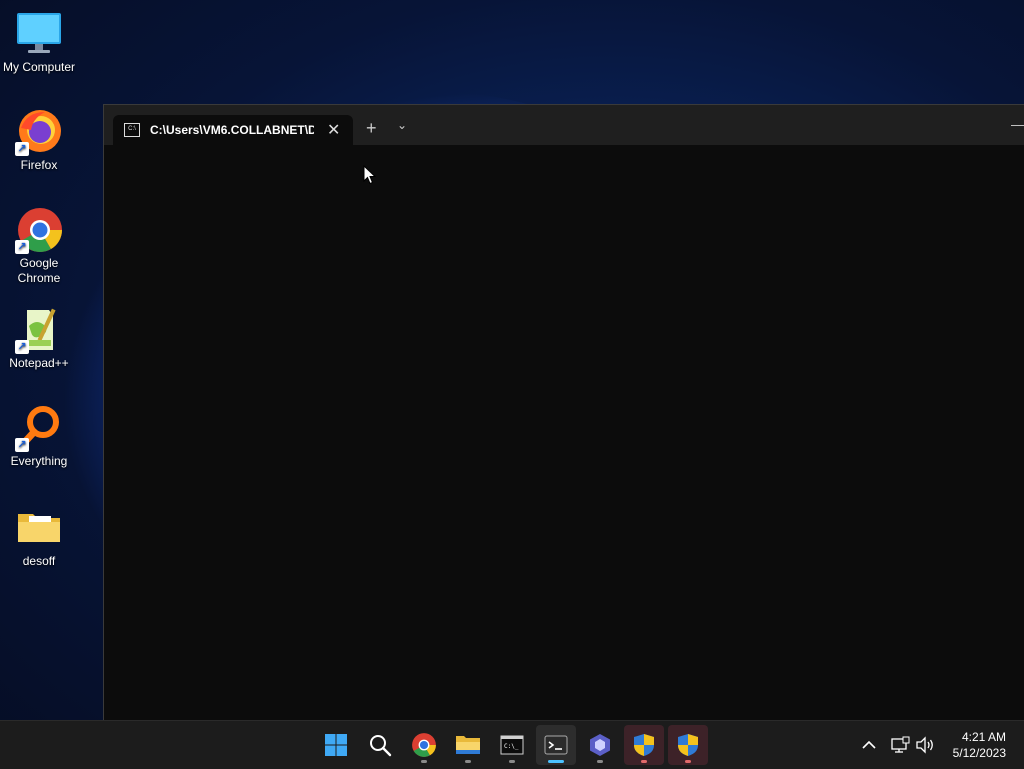  I want to click on search-button, so click(380, 745).